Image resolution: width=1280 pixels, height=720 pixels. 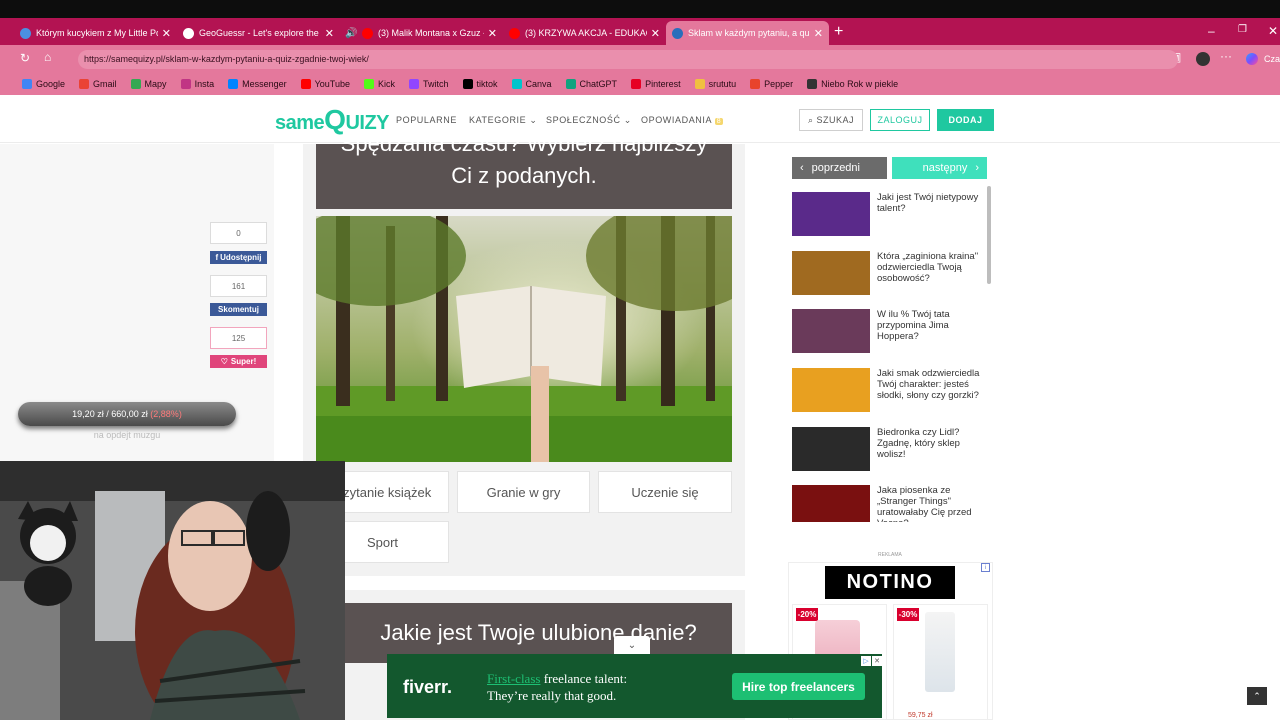 I want to click on tab-favicon-icon, so click(x=25, y=33).